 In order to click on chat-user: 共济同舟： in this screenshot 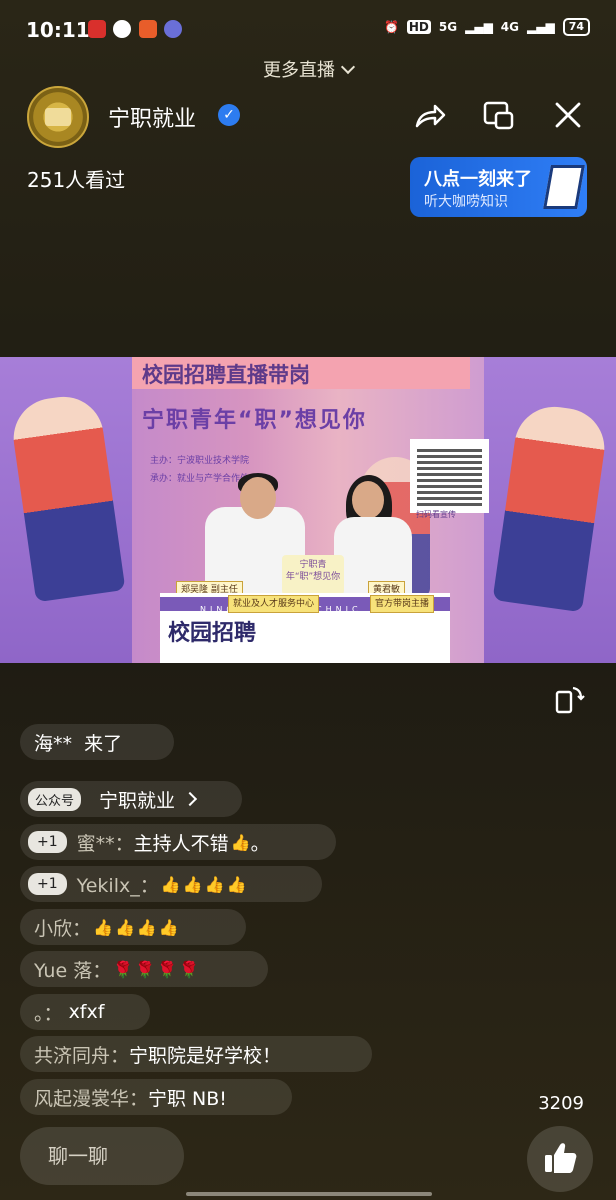, I will do `click(82, 1055)`.